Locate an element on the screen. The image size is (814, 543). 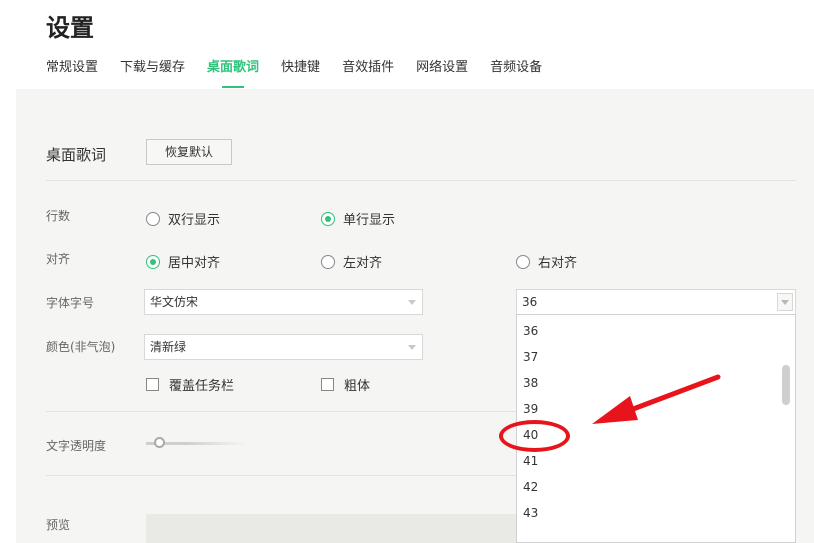
dropdown-option: 42 is located at coordinates (530, 487).